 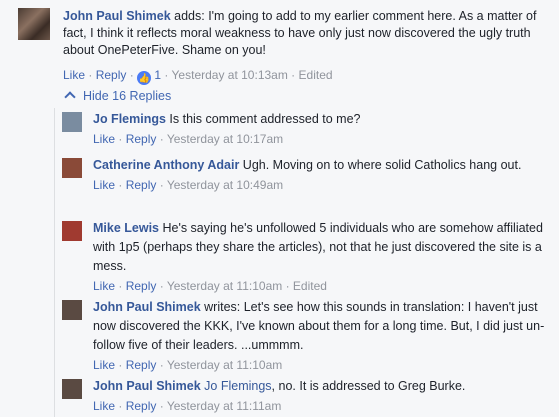 What do you see at coordinates (224, 406) in the screenshot?
I see `timestamp: Yesterday at 11:11am` at bounding box center [224, 406].